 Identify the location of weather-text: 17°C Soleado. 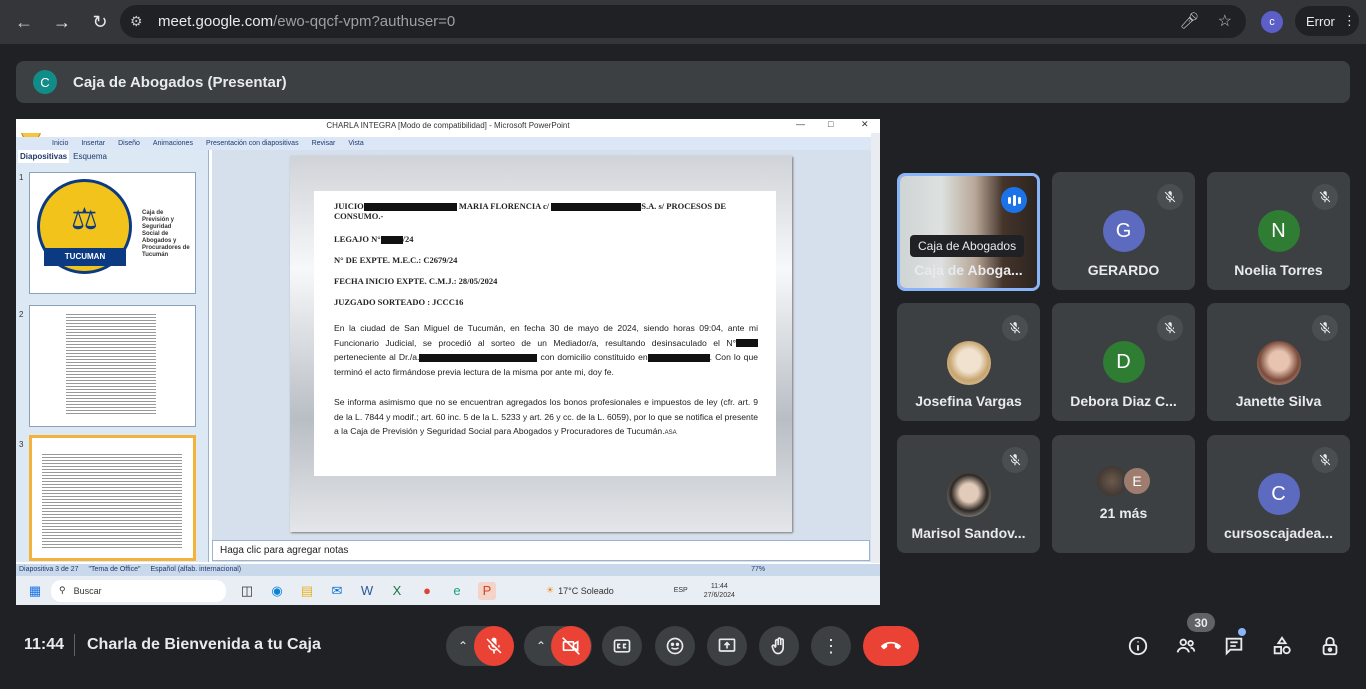
(586, 590).